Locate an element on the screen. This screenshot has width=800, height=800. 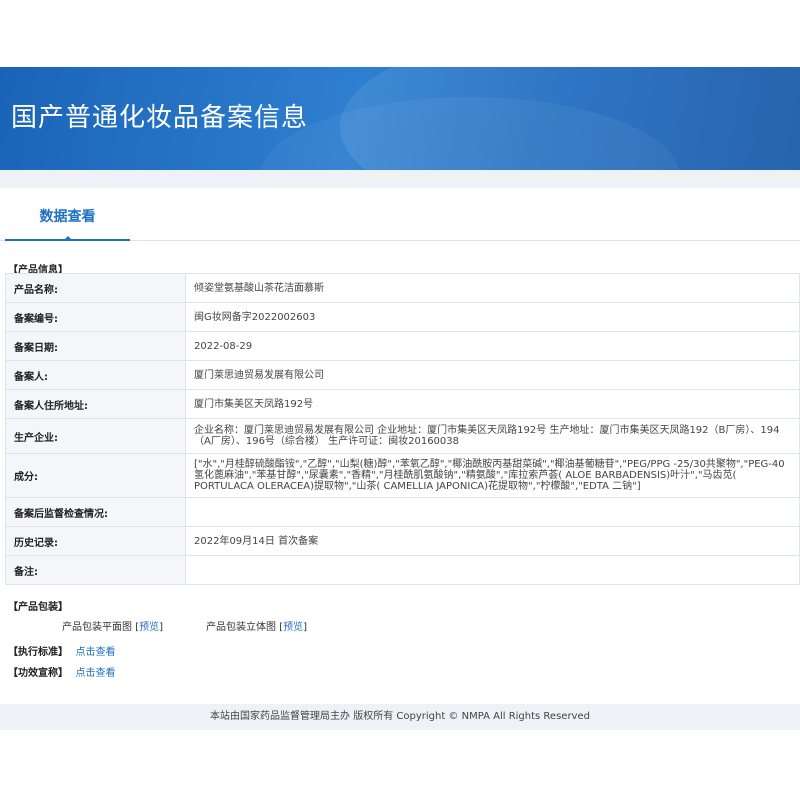
efficacy-view-link: 点击查看 is located at coordinates (95, 673).